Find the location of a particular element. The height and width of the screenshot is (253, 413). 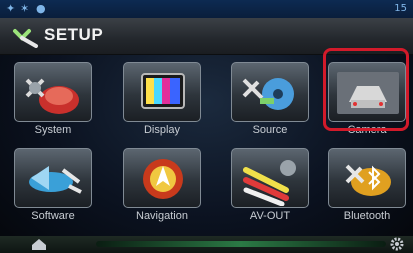

system-tile-face is located at coordinates (53, 92).